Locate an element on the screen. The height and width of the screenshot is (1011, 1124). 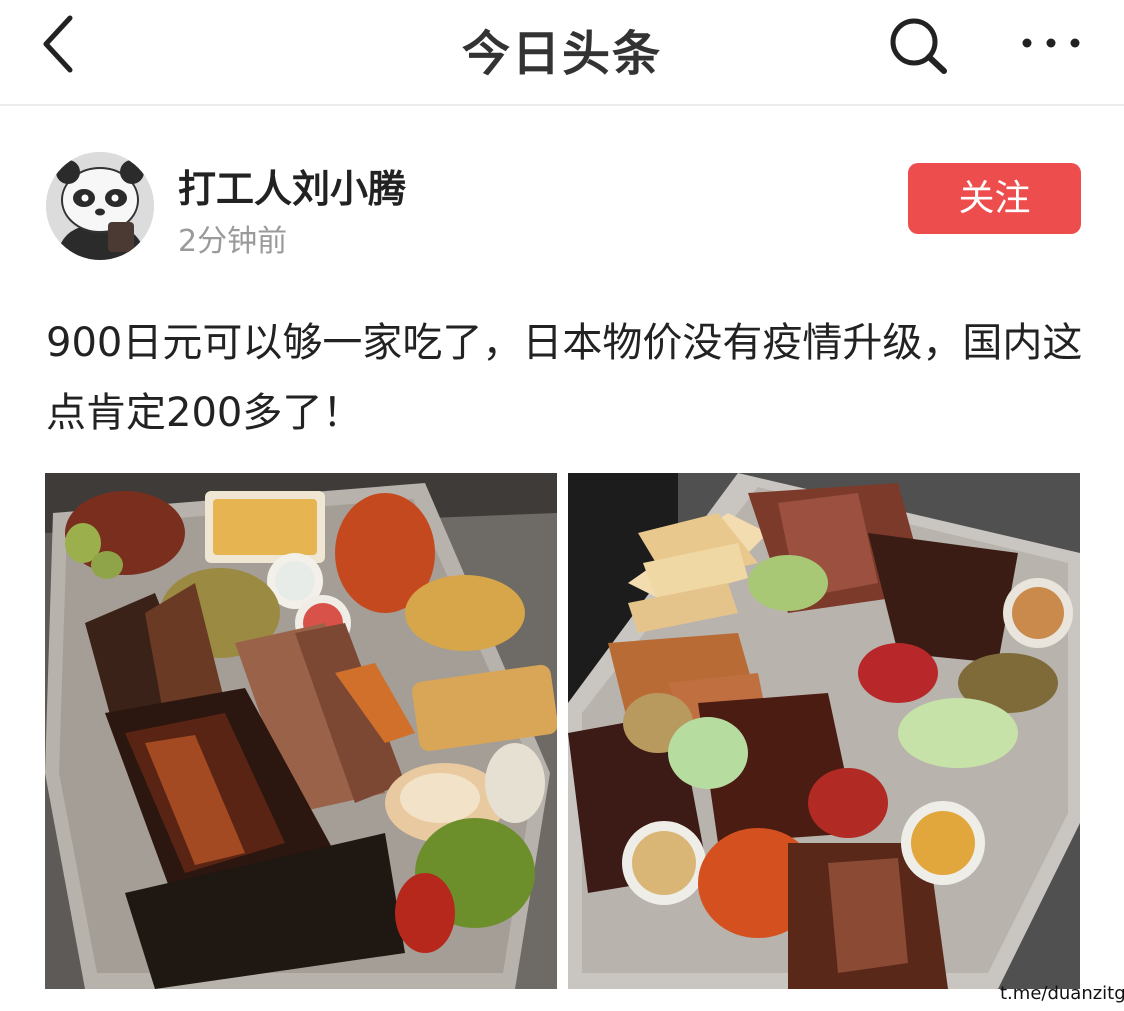
watermark: t.me/duanzitg is located at coordinates (1062, 993).